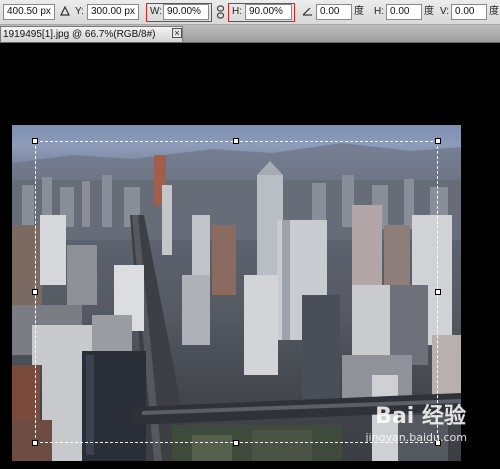  I want to click on y-position-field: 300.00 px, so click(113, 12).